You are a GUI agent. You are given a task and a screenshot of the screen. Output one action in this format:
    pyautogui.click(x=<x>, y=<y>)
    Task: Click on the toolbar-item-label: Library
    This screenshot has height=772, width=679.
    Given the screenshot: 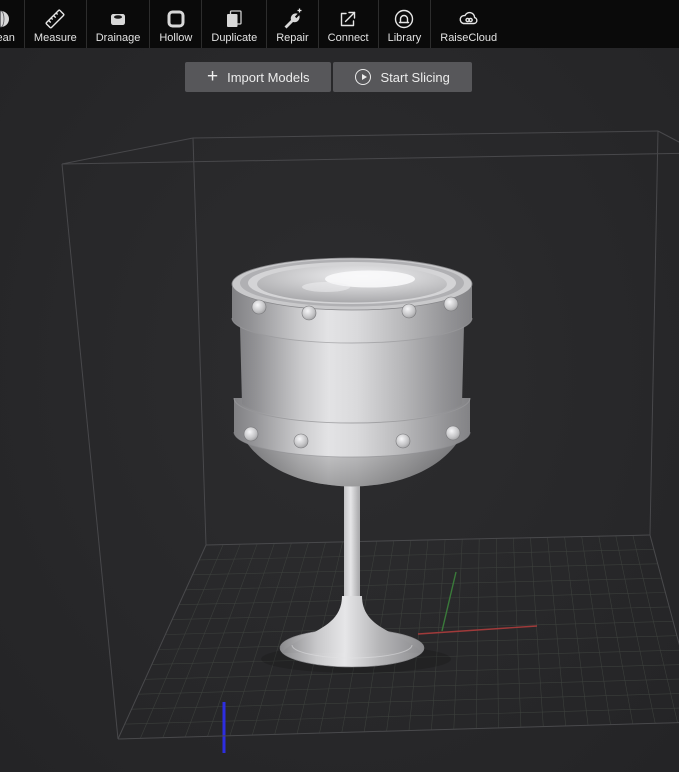 What is the action you would take?
    pyautogui.click(x=404, y=38)
    